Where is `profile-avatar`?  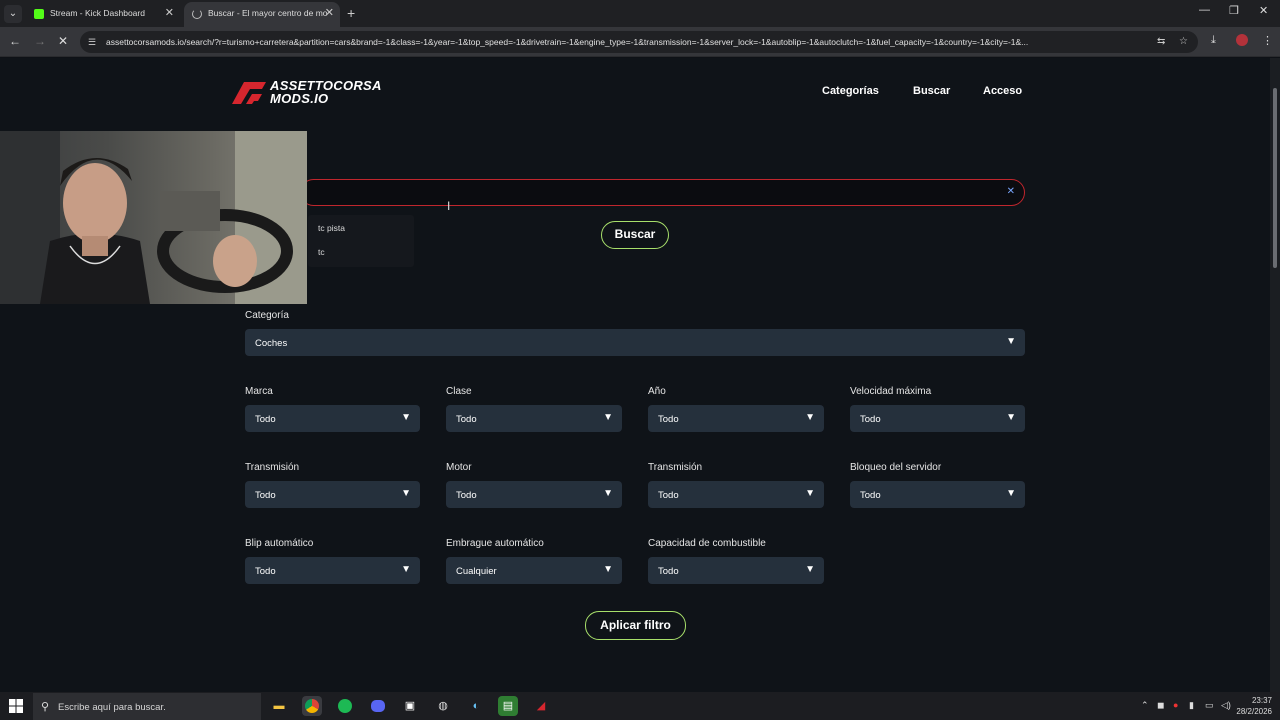
profile-avatar is located at coordinates (1242, 40).